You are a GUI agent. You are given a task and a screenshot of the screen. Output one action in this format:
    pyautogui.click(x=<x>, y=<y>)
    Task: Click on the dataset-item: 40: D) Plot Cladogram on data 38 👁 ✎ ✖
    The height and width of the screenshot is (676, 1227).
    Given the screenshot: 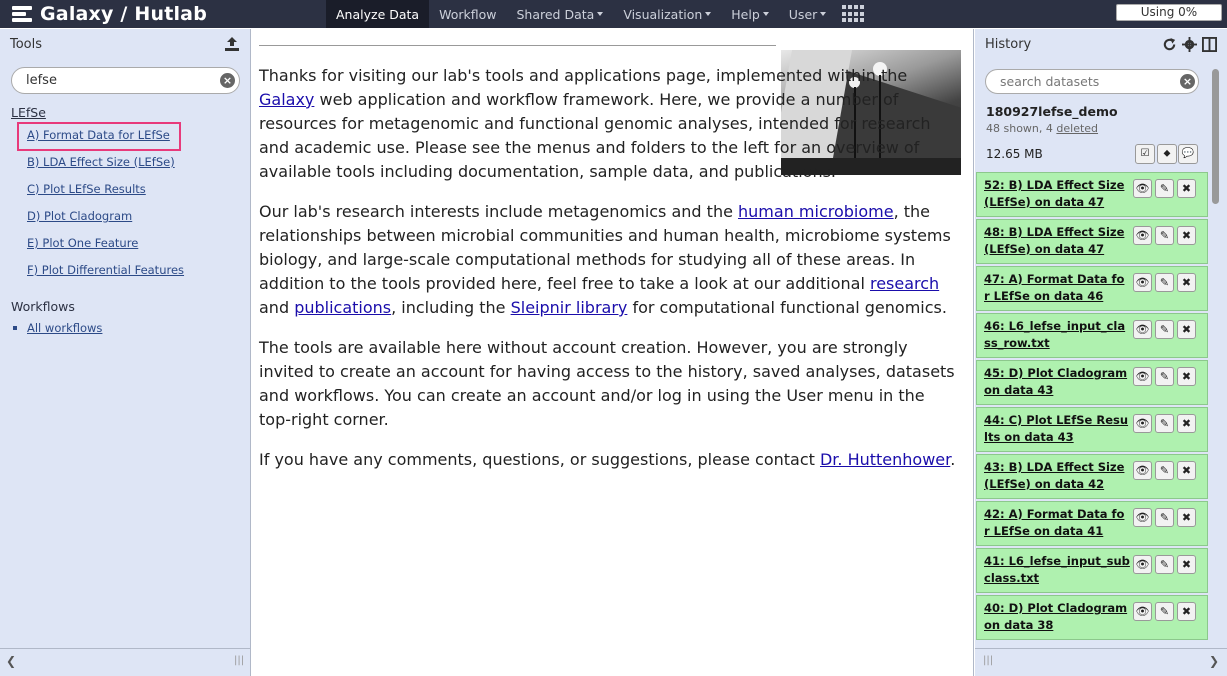 What is the action you would take?
    pyautogui.click(x=1092, y=617)
    